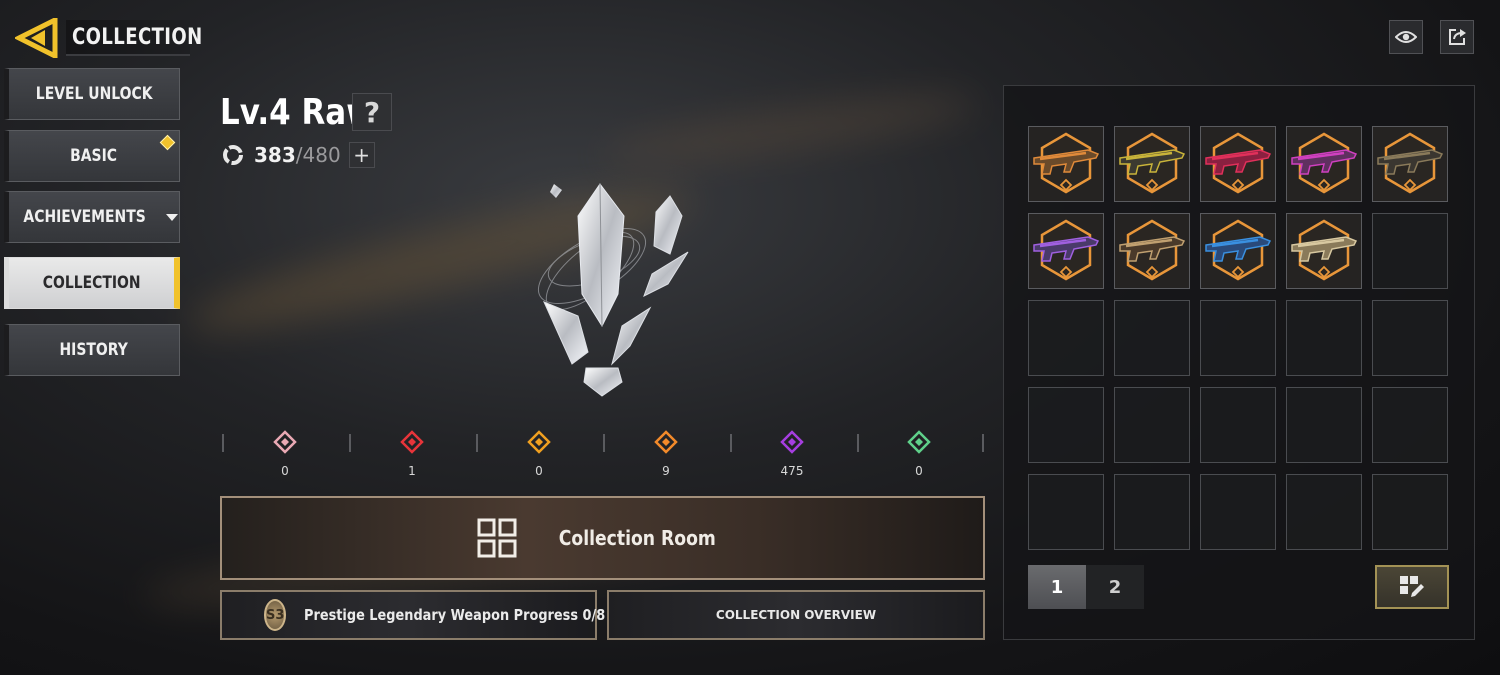 This screenshot has height=675, width=1500. I want to click on rarity-count: 1, so click(412, 471).